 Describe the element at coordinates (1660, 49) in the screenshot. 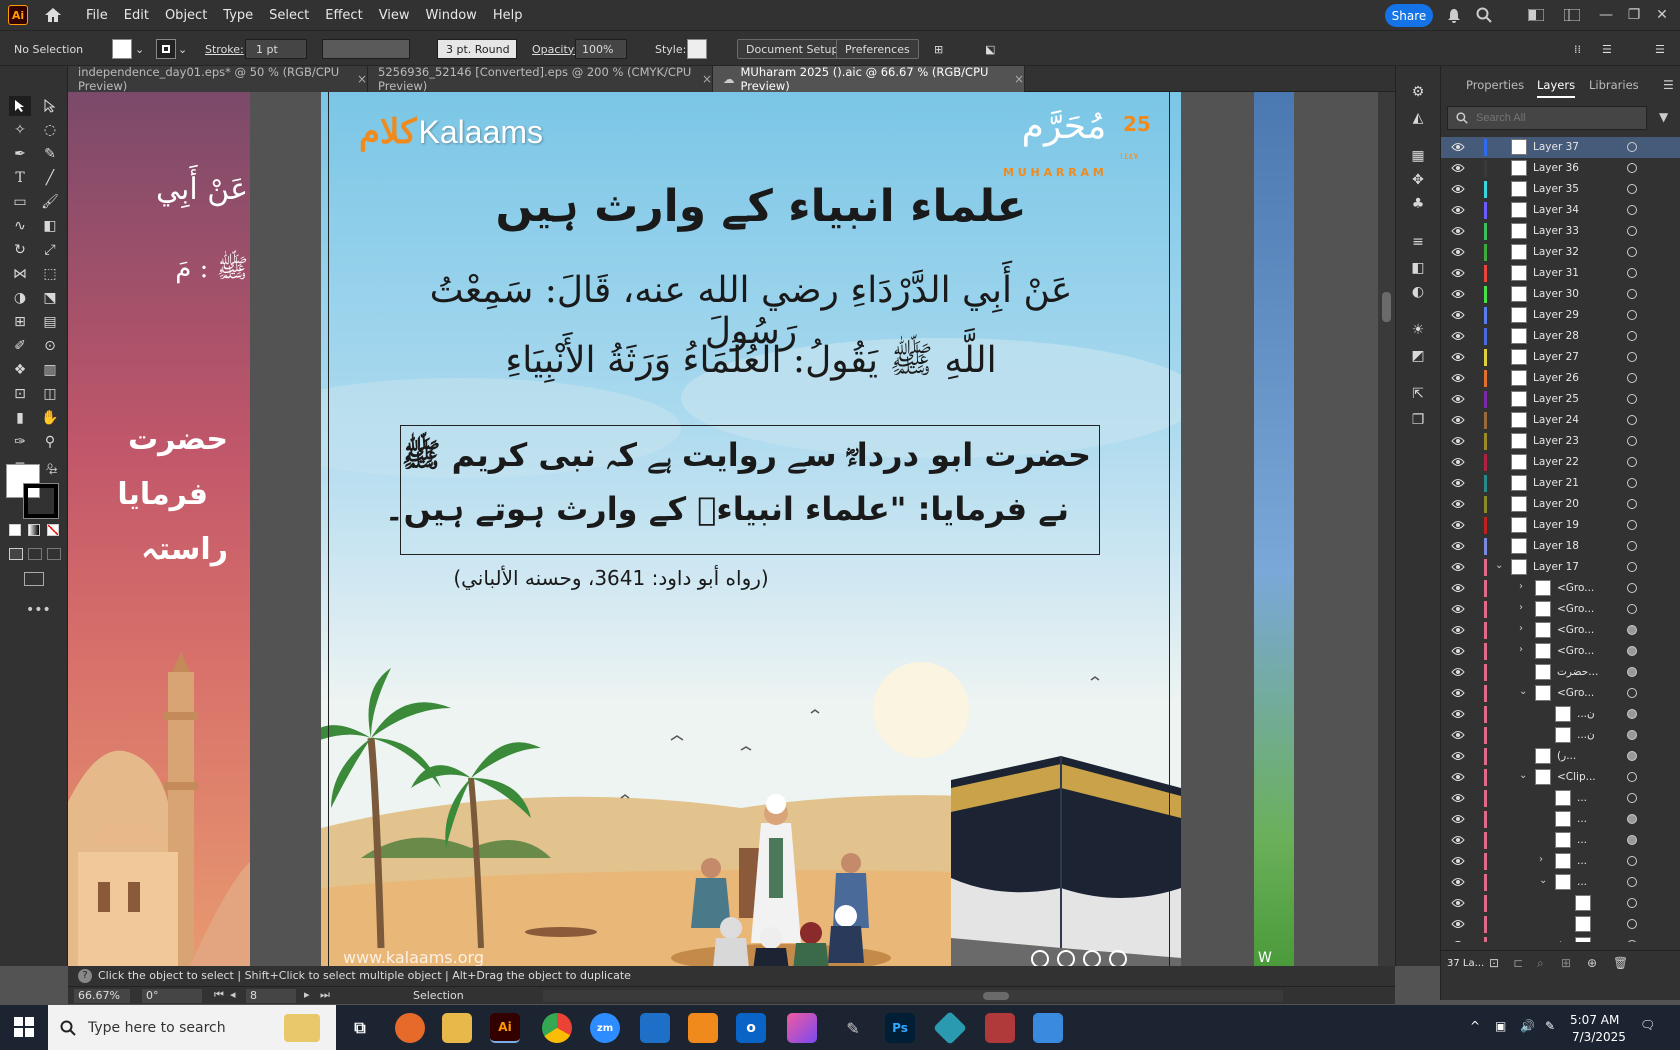

I see `more-menu-icon: ☰` at that location.